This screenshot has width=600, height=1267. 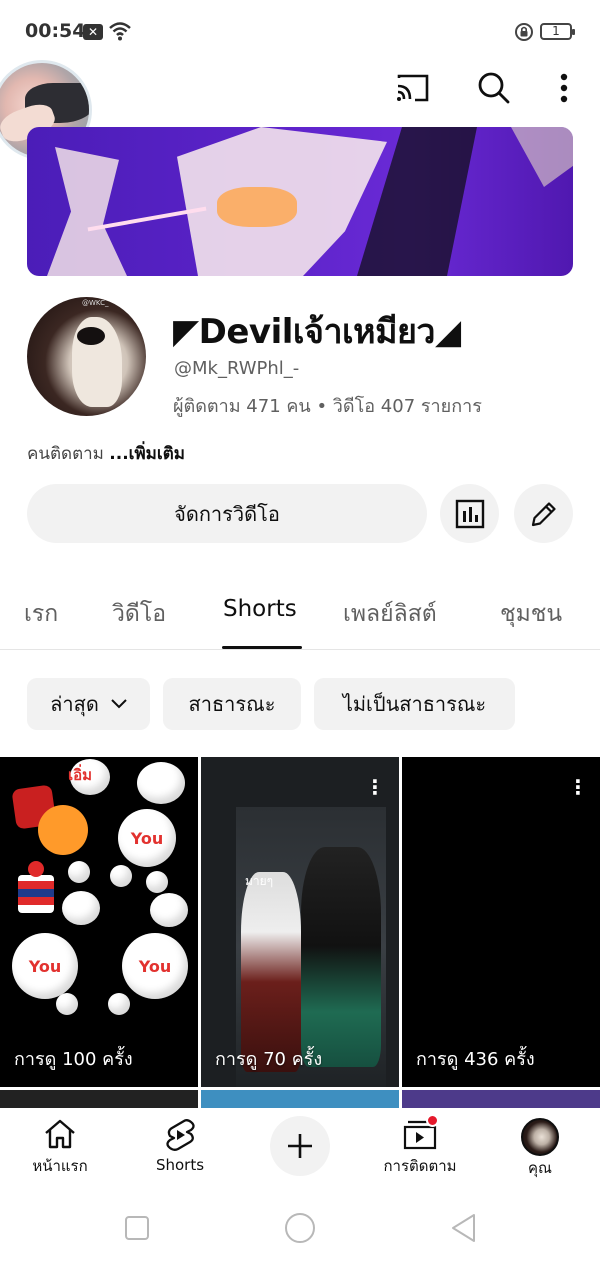 I want to click on tab-playlists: เพลย์ลิสต์, so click(x=390, y=614).